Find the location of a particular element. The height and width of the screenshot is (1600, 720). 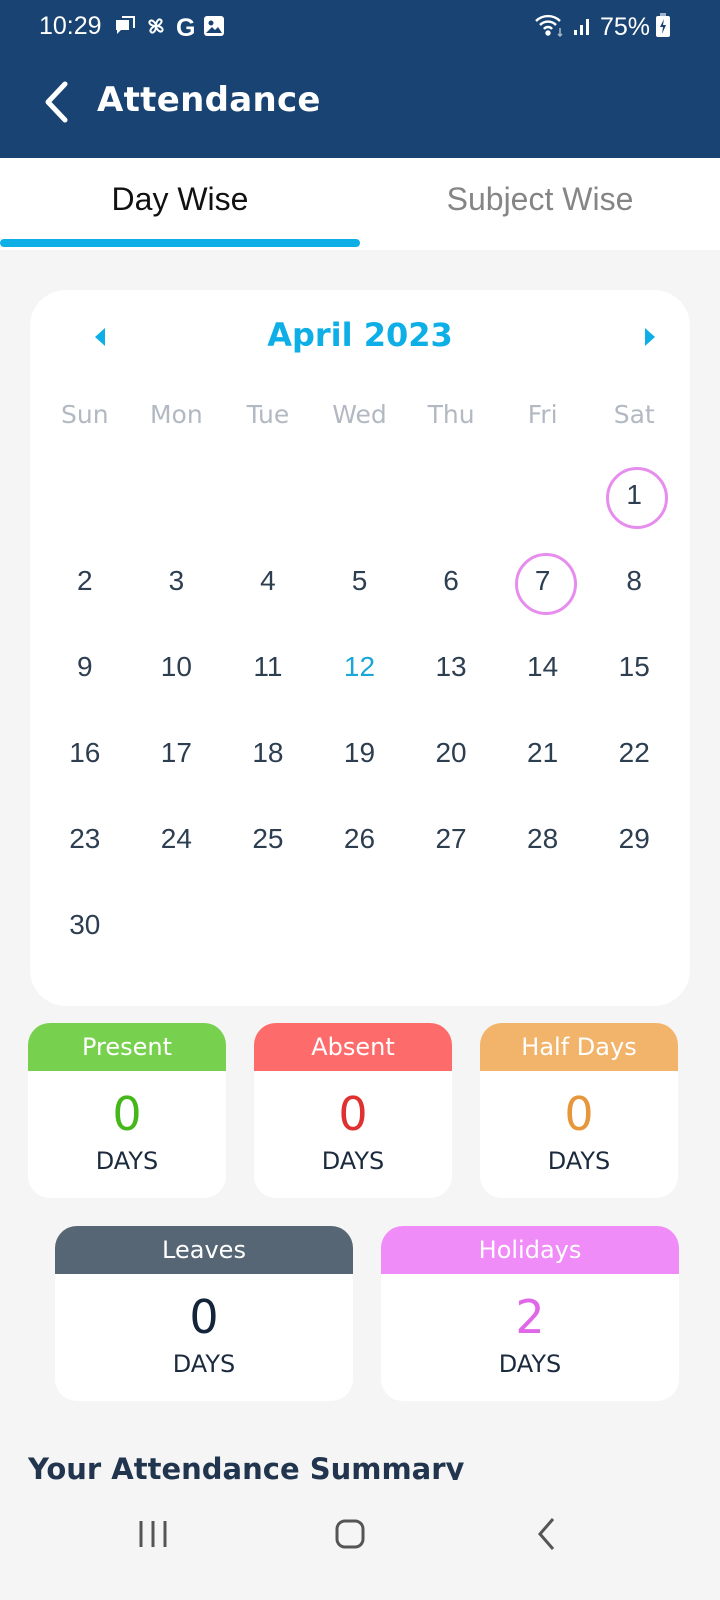

weekday-label: Fri is located at coordinates (542, 414).